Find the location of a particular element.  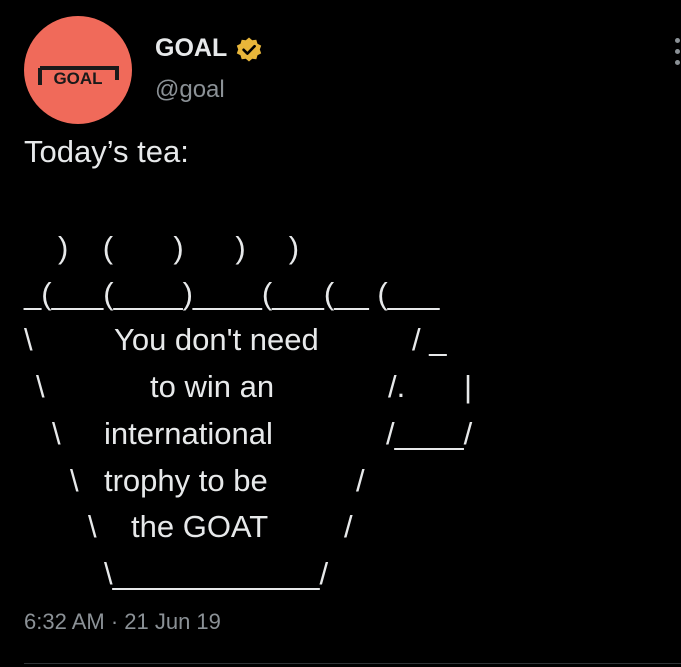

art-base: \____________/ is located at coordinates (216, 573).